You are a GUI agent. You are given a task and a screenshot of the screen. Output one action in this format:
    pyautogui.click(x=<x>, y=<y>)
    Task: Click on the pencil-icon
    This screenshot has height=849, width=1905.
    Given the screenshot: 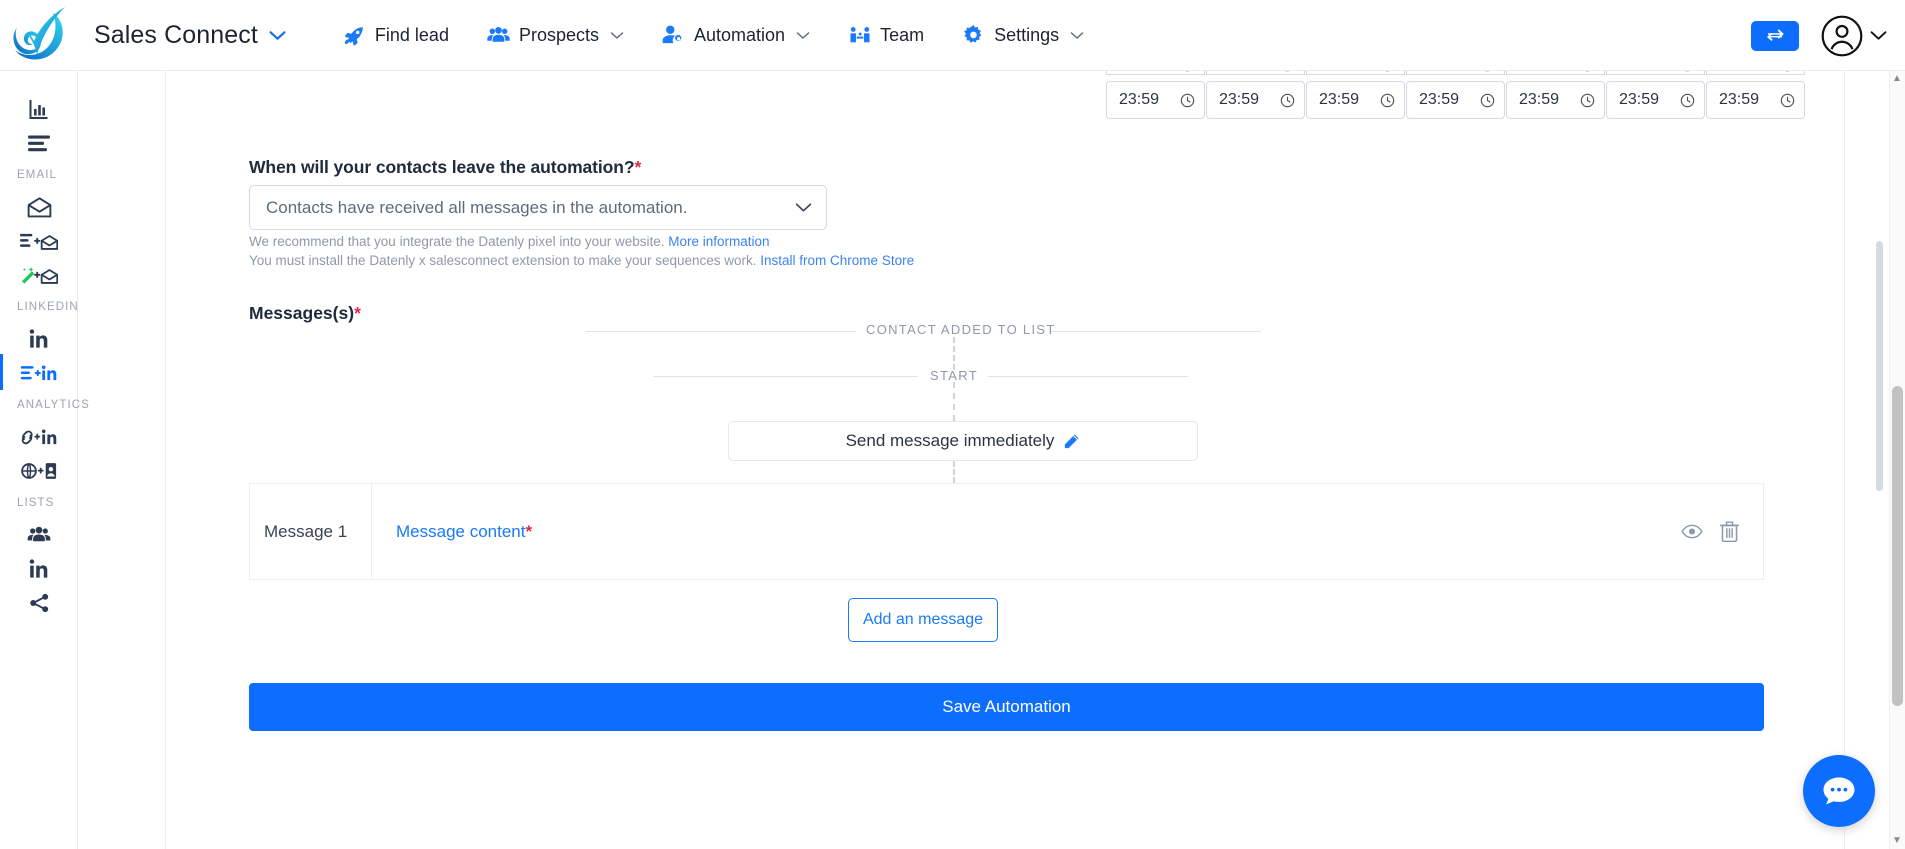 What is the action you would take?
    pyautogui.click(x=1072, y=441)
    